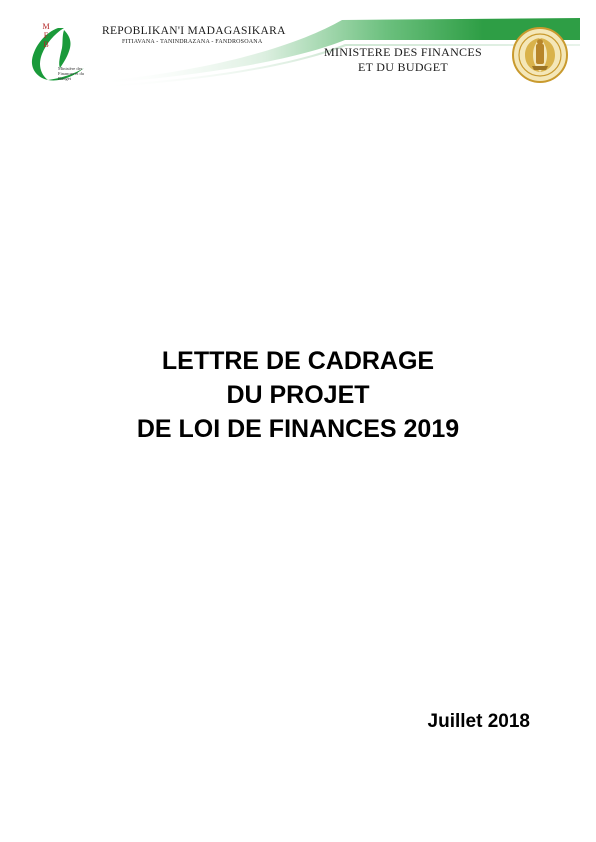 The width and height of the screenshot is (596, 842). Describe the element at coordinates (298, 429) in the screenshot. I see `title-line-3: DE LOI DE FINANCES 2019` at that location.